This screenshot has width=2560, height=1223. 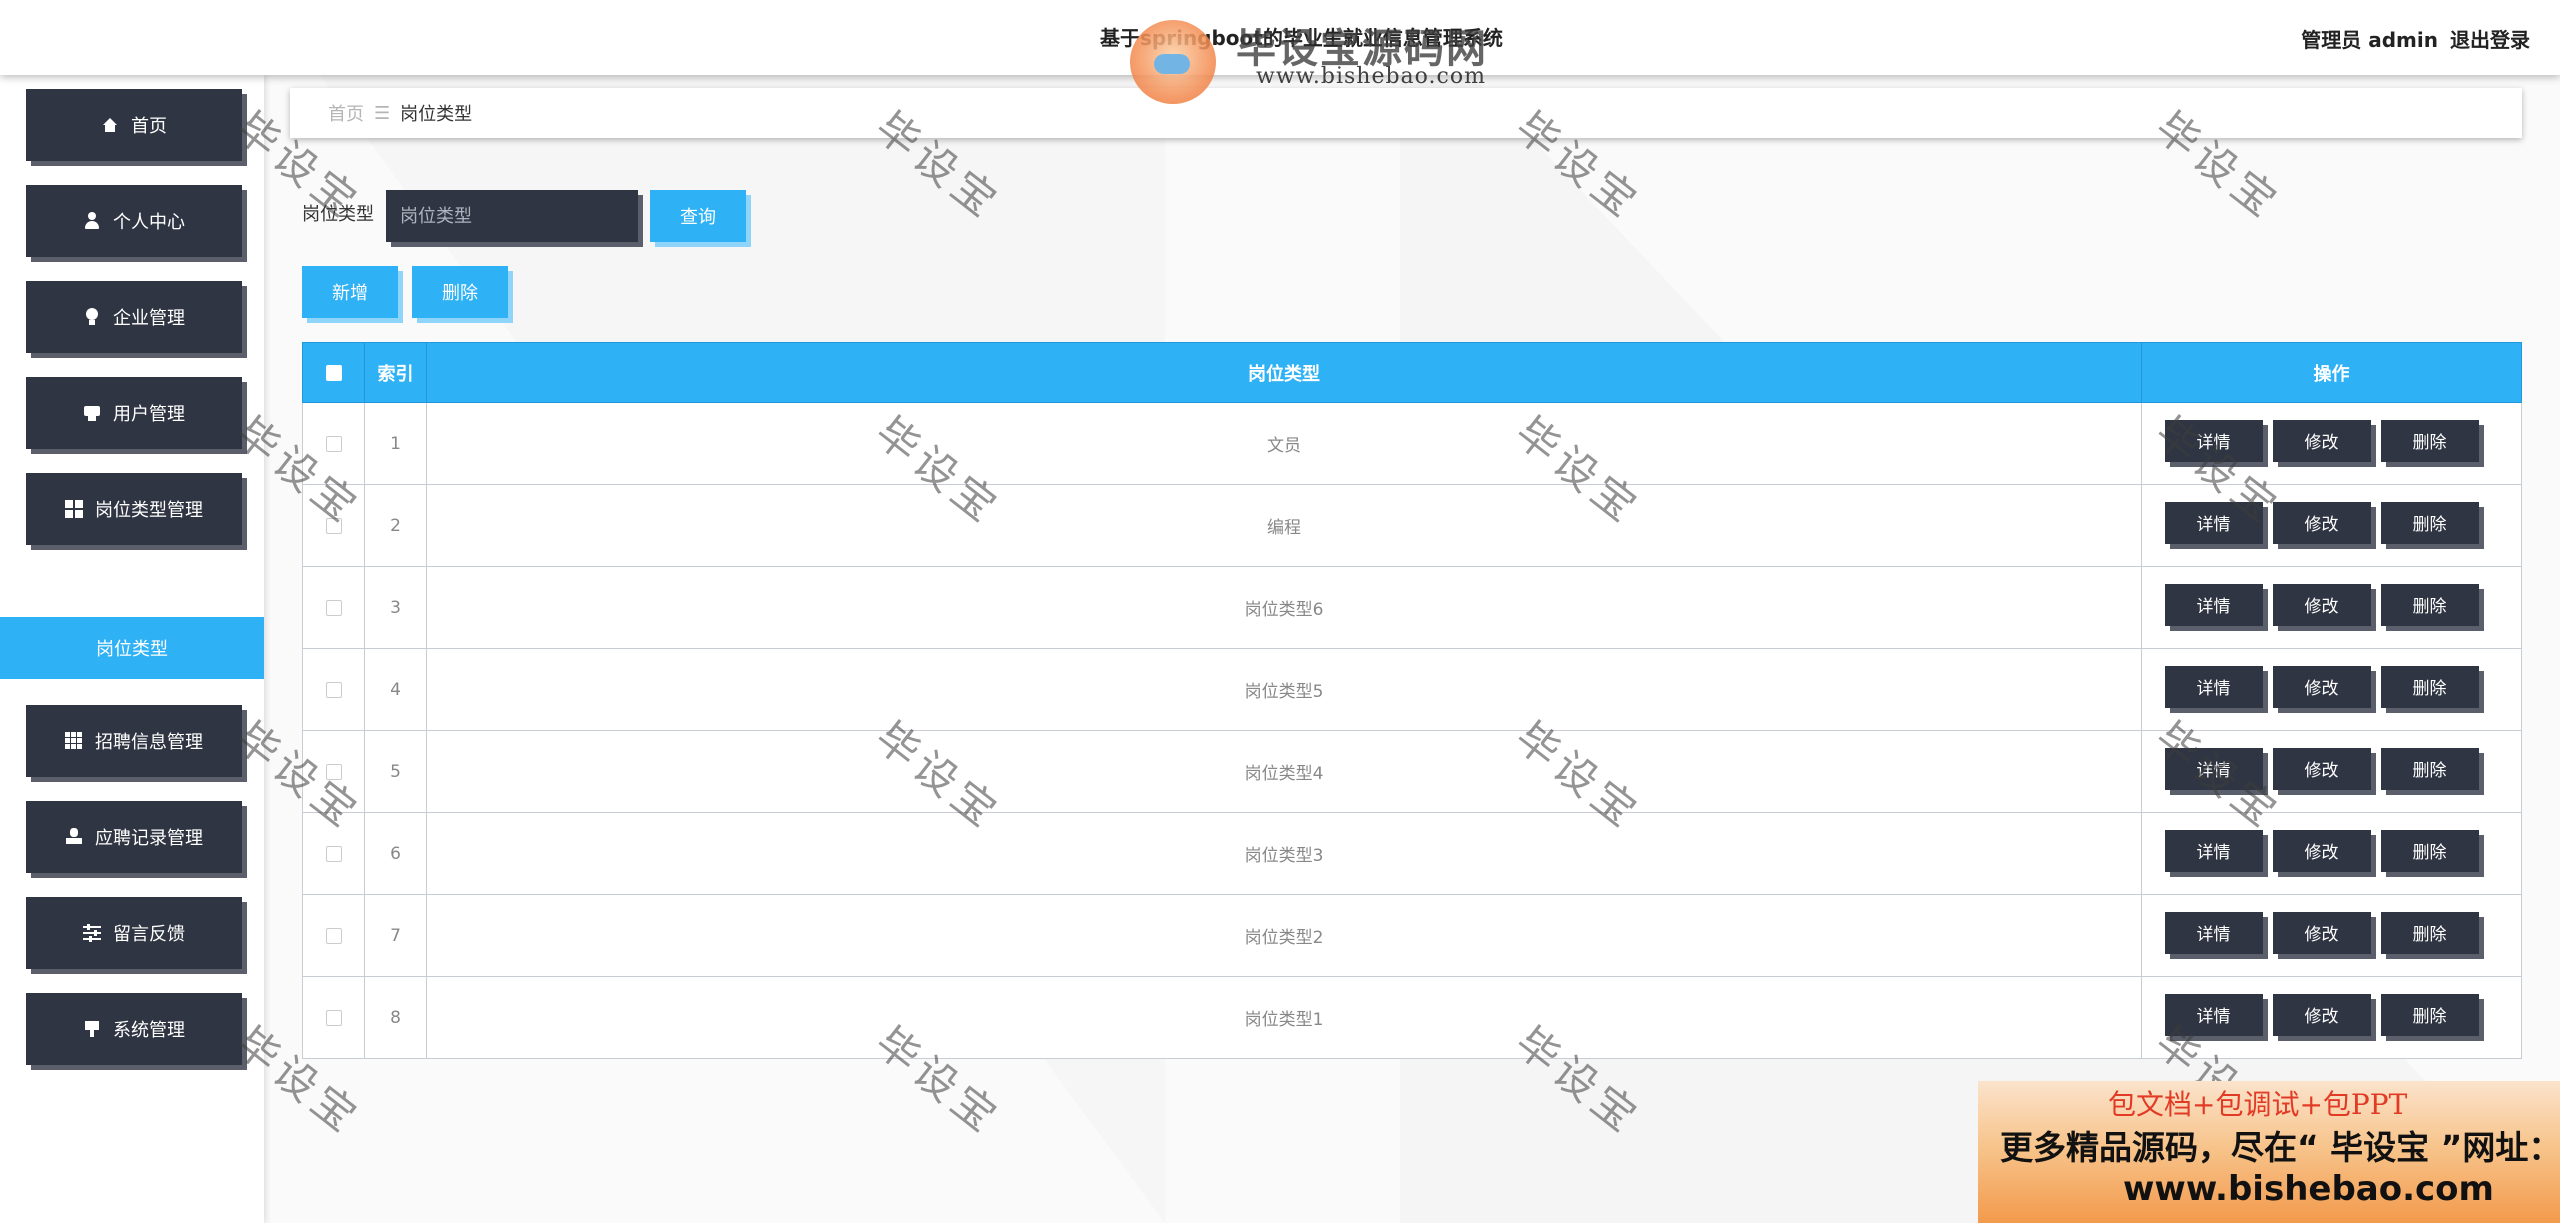 What do you see at coordinates (1412, 443) in the screenshot?
I see `table-row: 1 文员 详情 修改 删除` at bounding box center [1412, 443].